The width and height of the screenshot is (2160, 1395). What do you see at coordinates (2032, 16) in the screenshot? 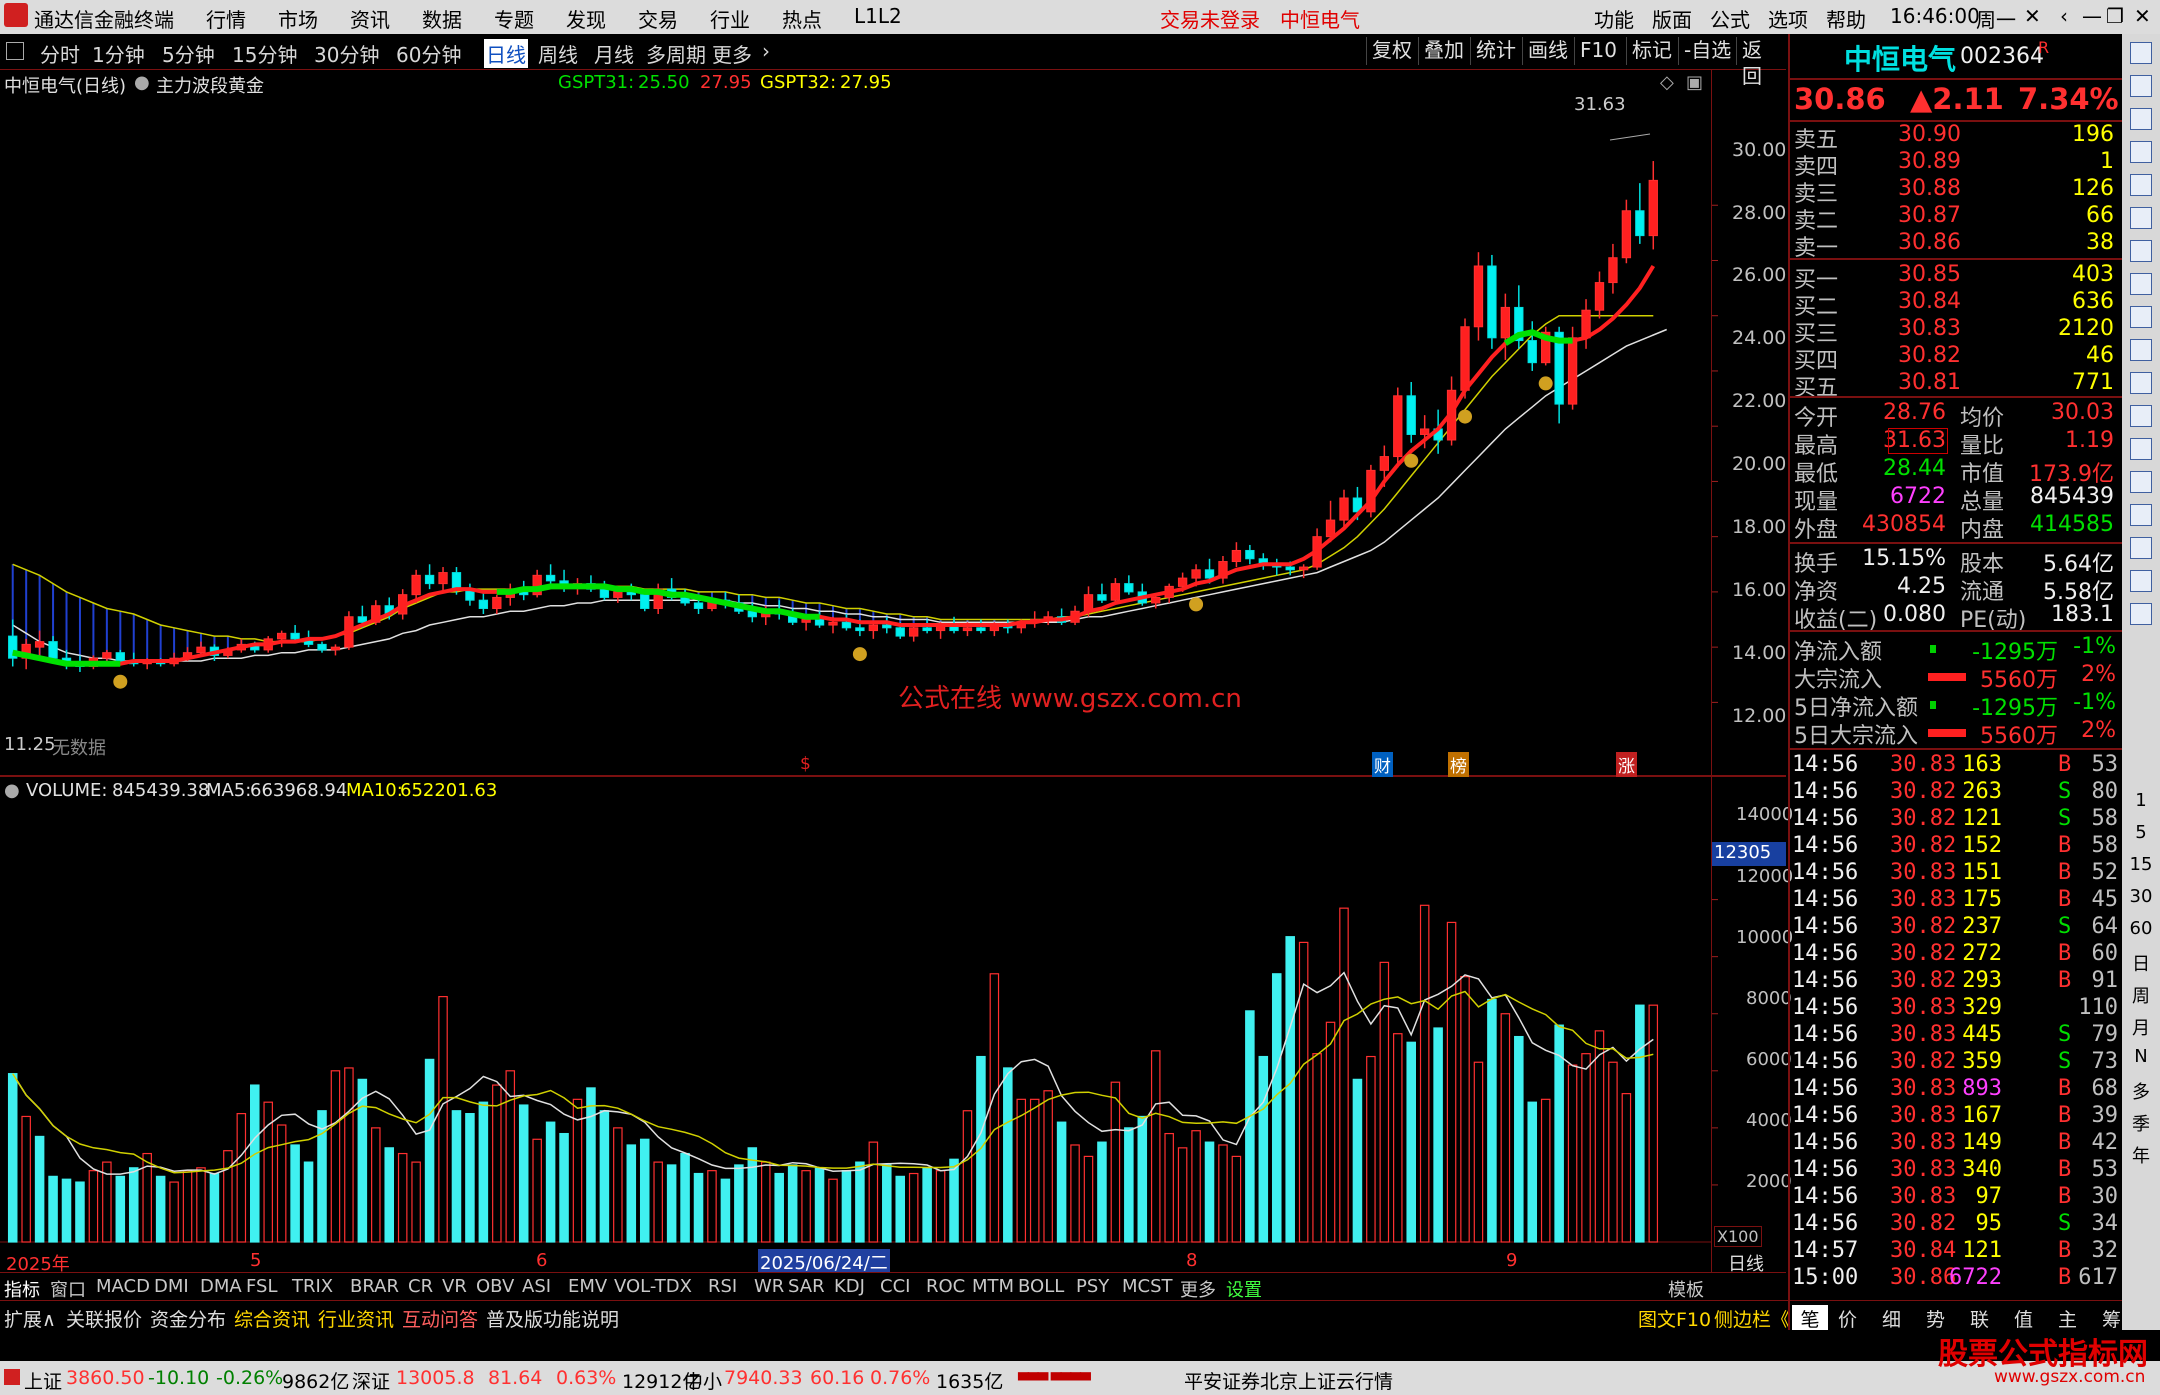
I see `close-small-icon: ✕` at bounding box center [2032, 16].